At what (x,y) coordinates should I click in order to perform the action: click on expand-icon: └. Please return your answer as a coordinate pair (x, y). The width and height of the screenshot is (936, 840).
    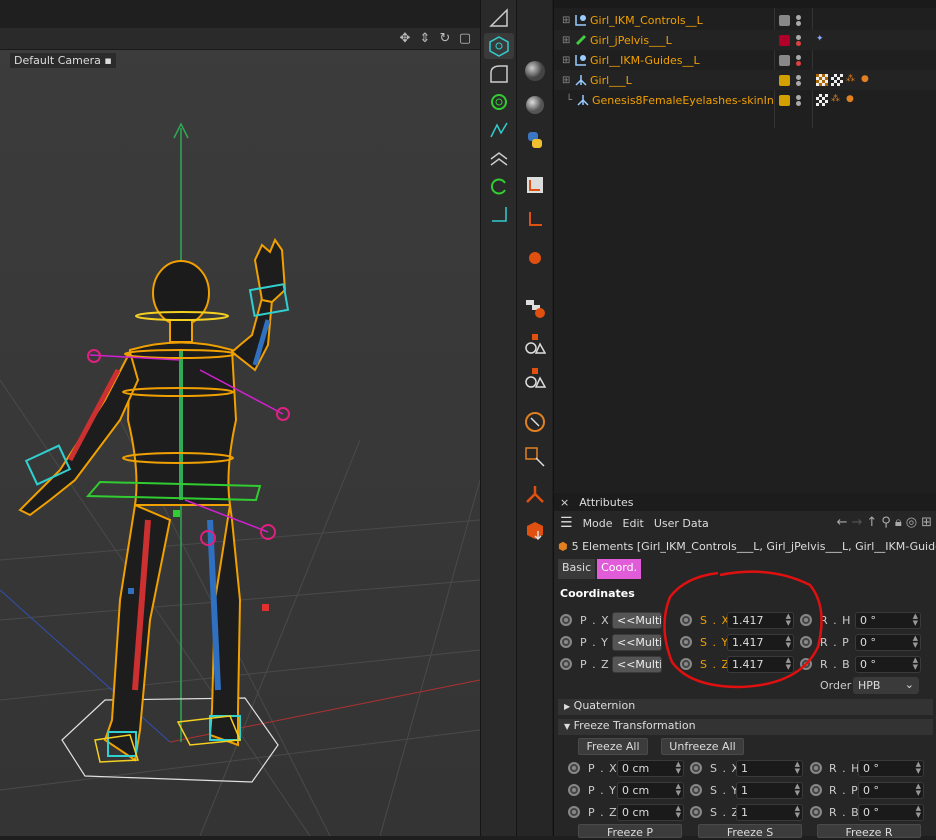
    Looking at the image, I should click on (569, 100).